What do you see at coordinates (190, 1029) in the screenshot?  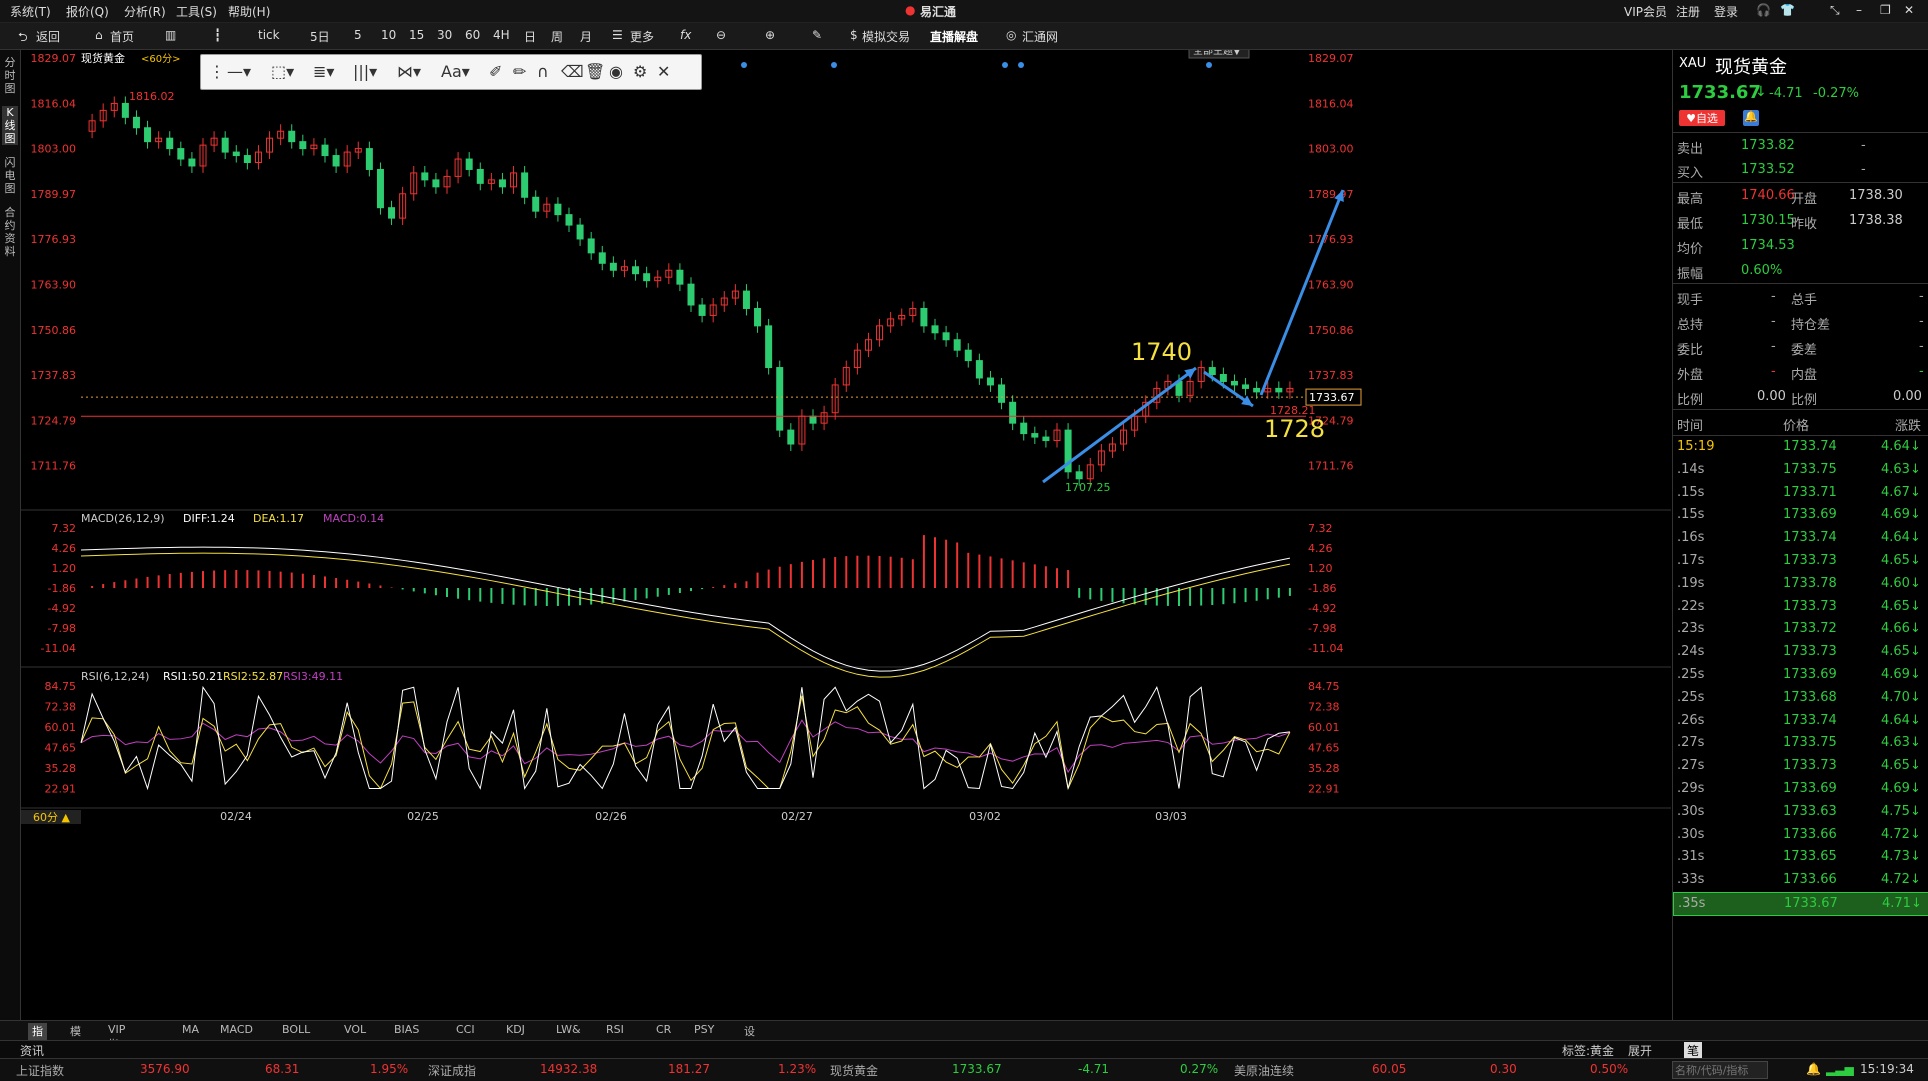 I see `indicator-tab: MA` at bounding box center [190, 1029].